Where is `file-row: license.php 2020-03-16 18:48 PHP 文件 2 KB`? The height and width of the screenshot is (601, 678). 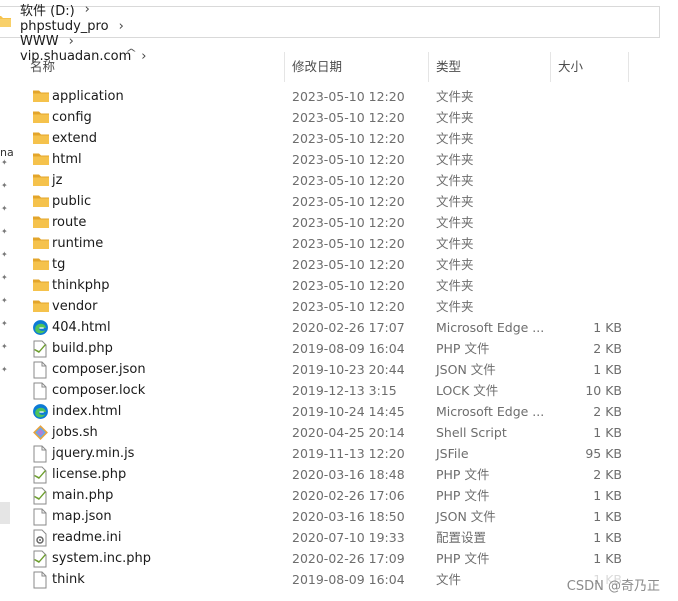
file-row: license.php 2020-03-16 18:48 PHP 文件 2 KB is located at coordinates (327, 474).